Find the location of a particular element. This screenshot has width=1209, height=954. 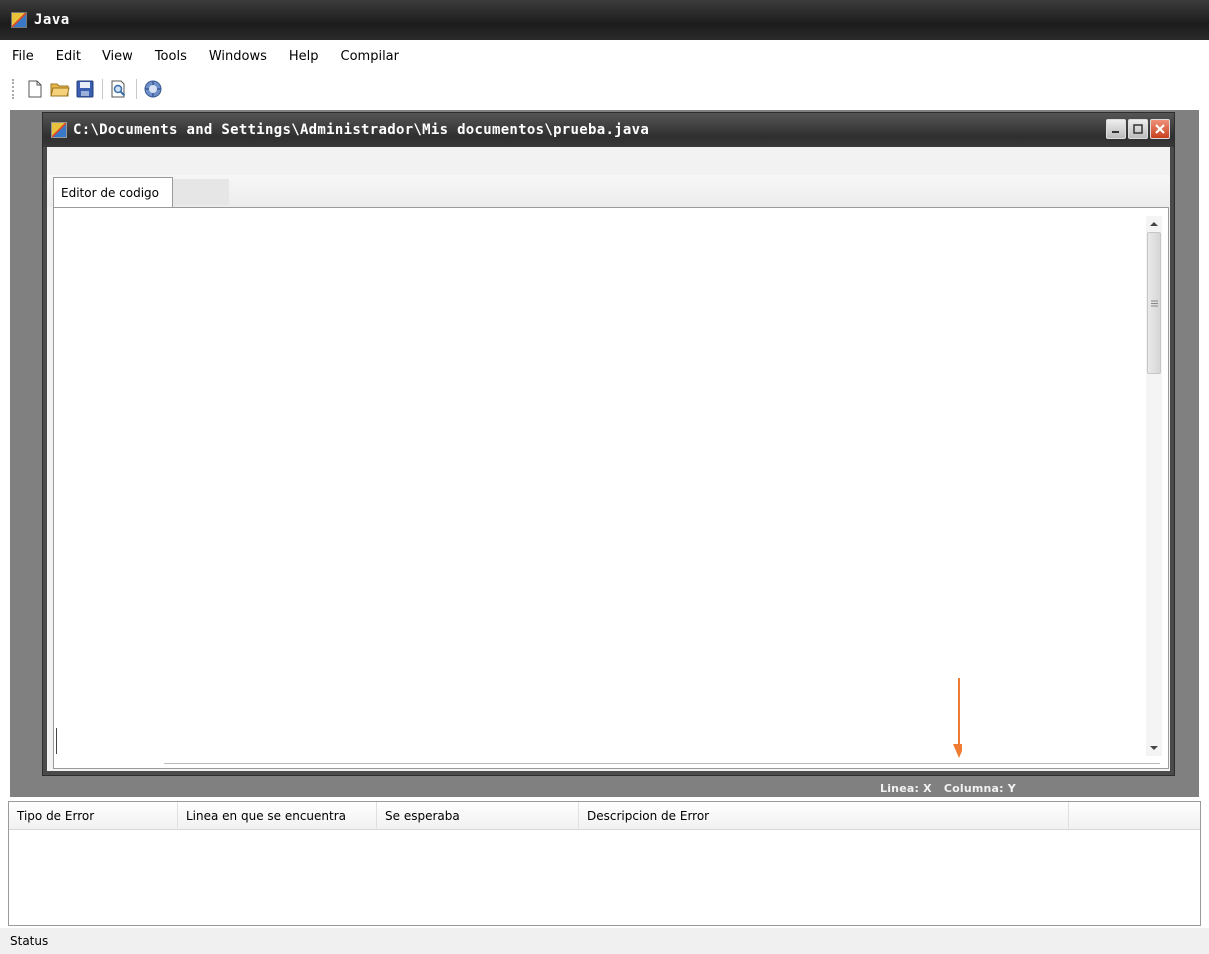

vertical-scrollbar is located at coordinates (1154, 486).